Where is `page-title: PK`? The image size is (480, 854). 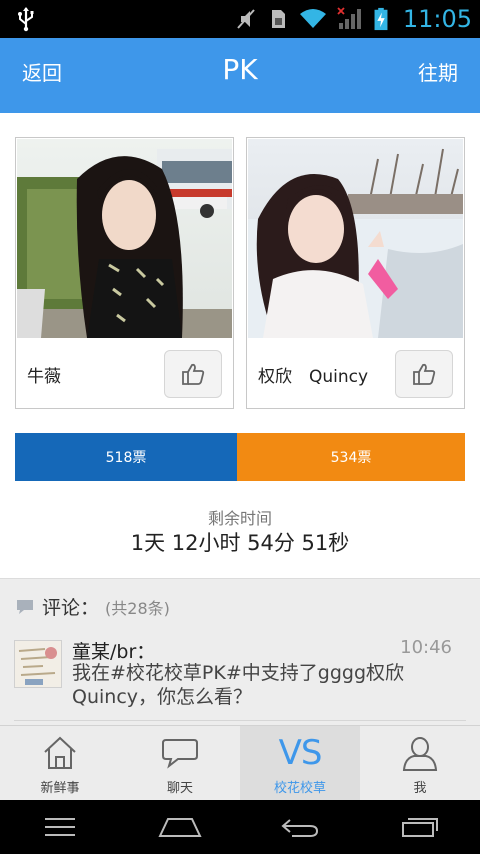 page-title: PK is located at coordinates (240, 69).